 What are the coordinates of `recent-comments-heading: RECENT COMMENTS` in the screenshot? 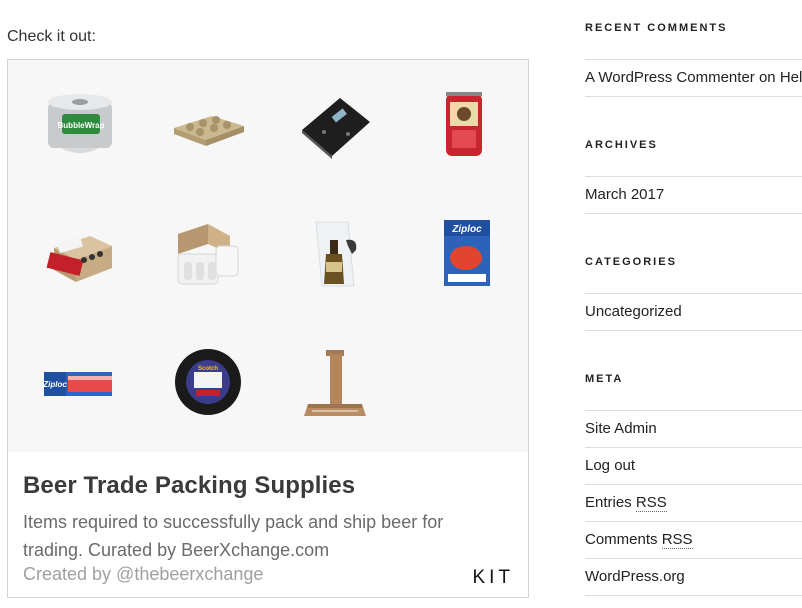 It's located at (656, 28).